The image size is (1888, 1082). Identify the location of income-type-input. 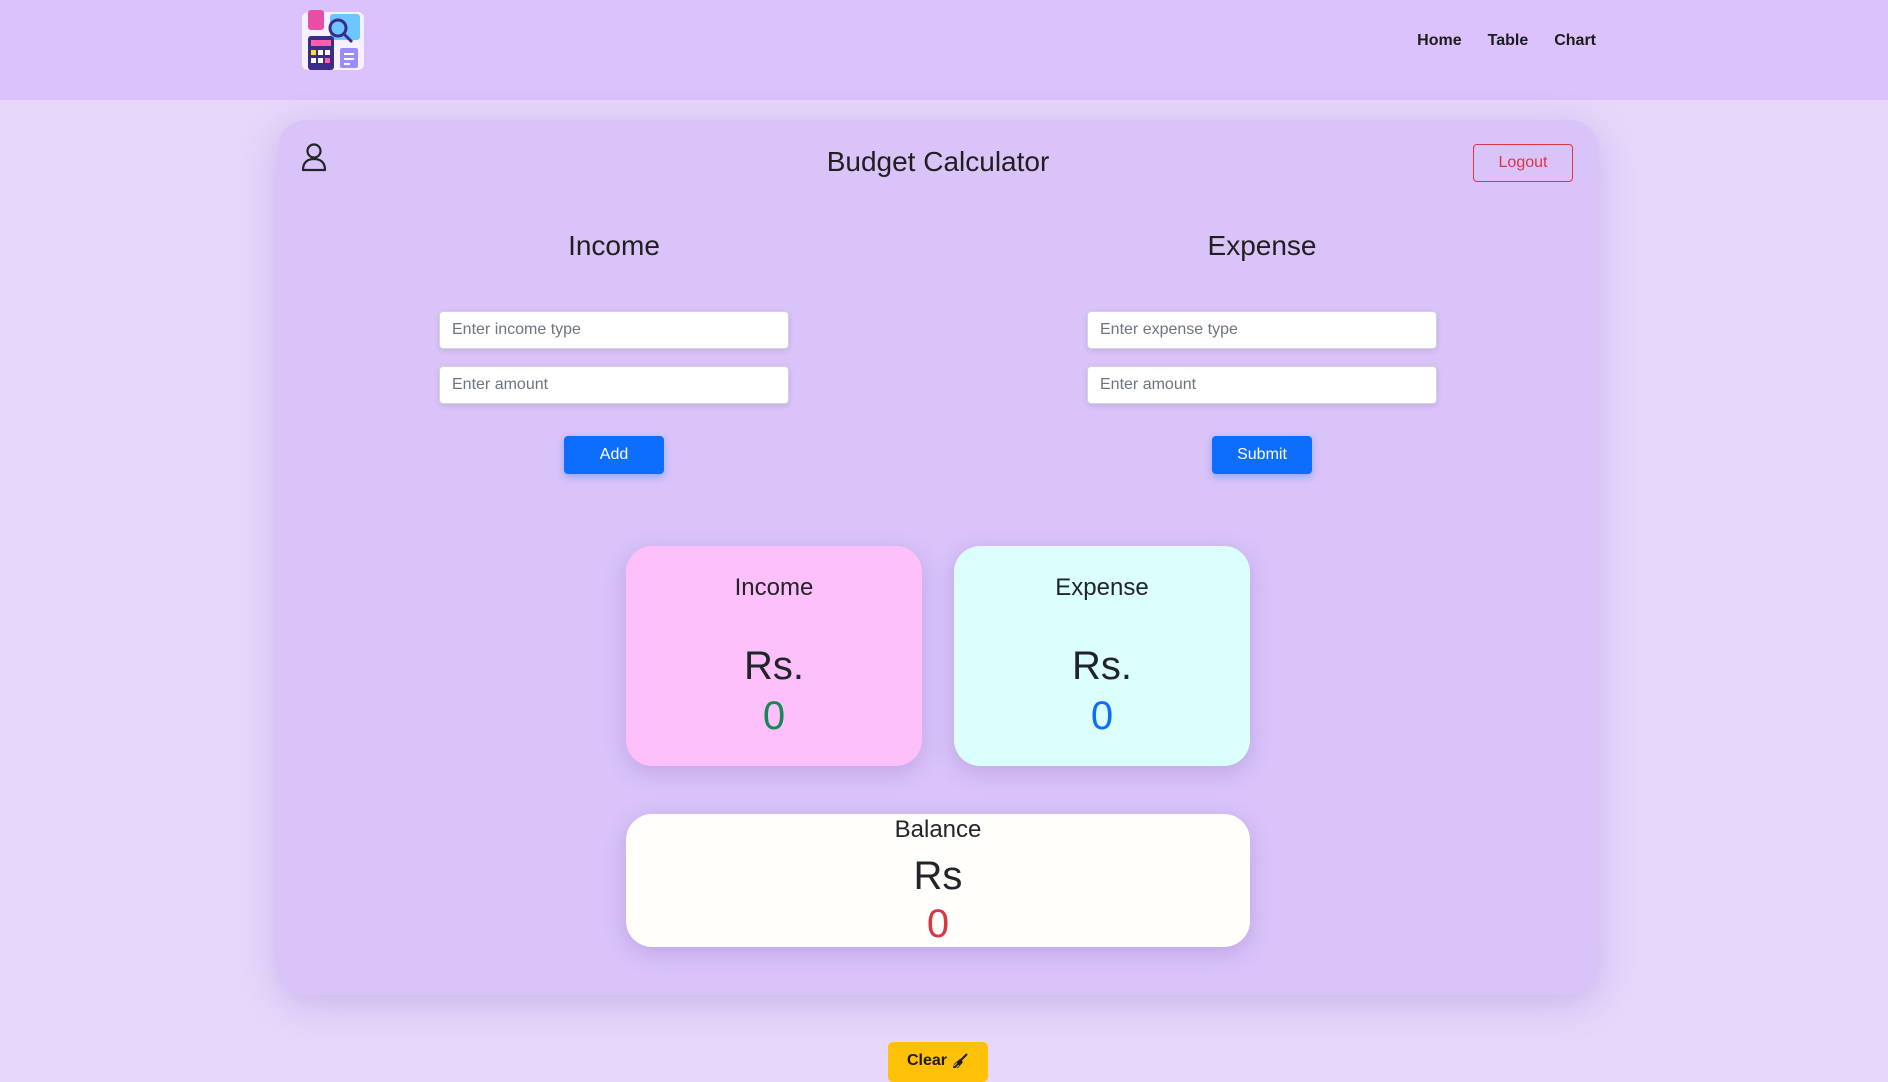
(614, 330).